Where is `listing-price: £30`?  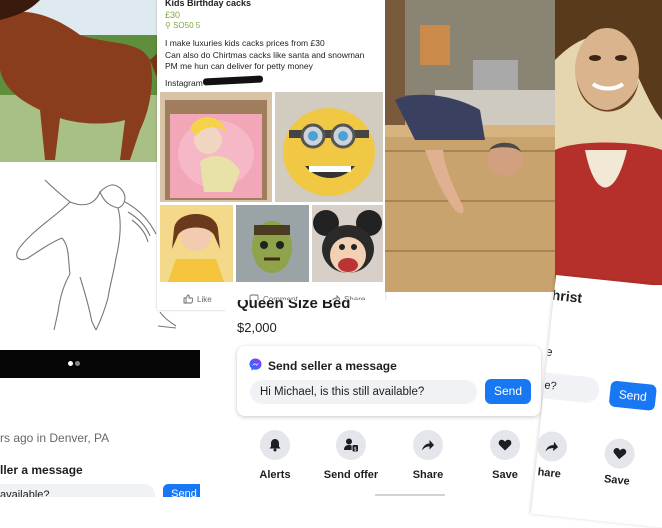
listing-price: £30 is located at coordinates (173, 15).